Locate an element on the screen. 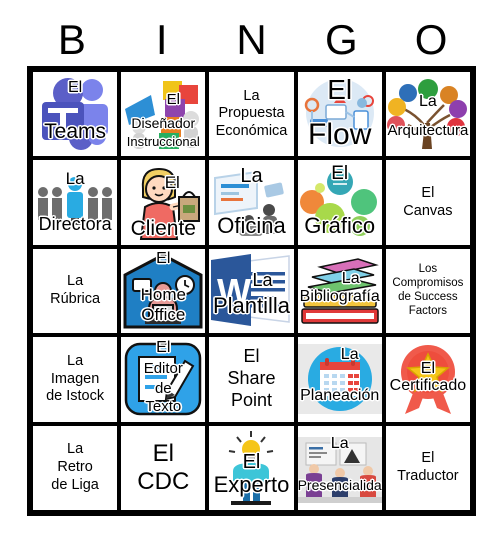 Image resolution: width=502 pixels, height=544 pixels. bingo-cell-retro-de-liga: La Retro de Liga is located at coordinates (75, 467).